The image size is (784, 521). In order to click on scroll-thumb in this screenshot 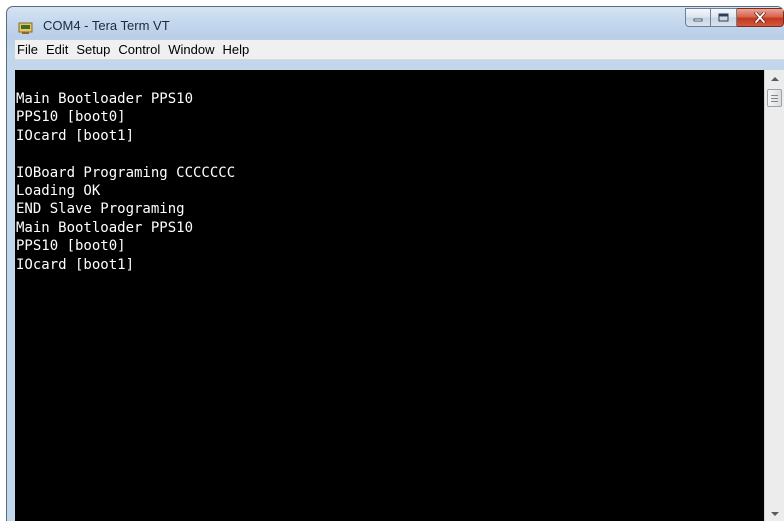, I will do `click(774, 98)`.